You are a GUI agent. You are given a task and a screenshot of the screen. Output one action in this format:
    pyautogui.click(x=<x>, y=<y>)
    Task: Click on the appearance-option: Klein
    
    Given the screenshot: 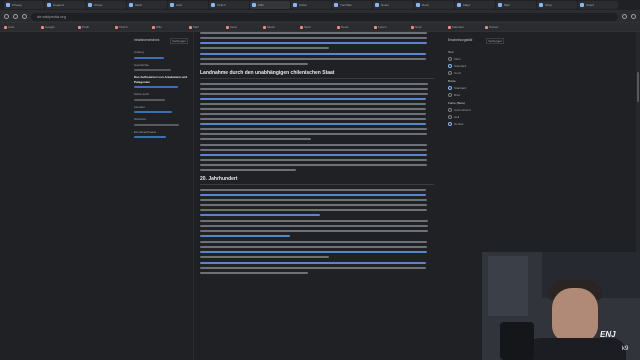 What is the action you would take?
    pyautogui.click(x=476, y=59)
    